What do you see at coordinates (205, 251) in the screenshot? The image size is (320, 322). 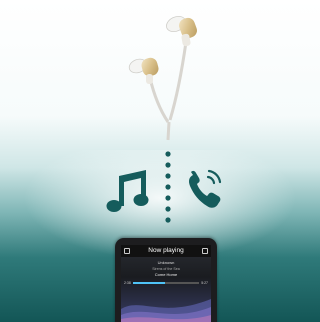 I see `battery-icon` at bounding box center [205, 251].